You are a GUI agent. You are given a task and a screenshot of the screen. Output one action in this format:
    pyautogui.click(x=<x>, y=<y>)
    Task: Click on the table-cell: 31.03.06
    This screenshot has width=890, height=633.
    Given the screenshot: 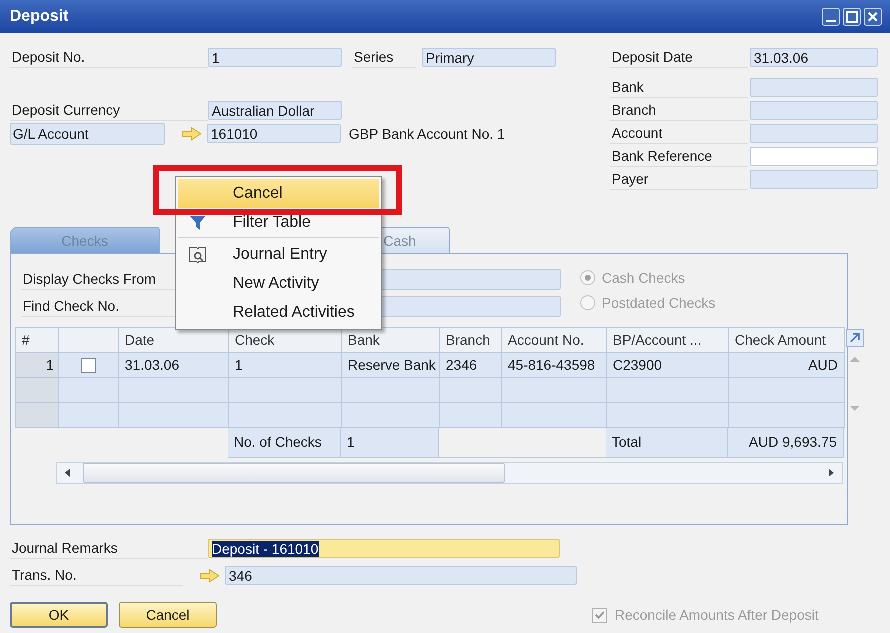 What is the action you would take?
    pyautogui.click(x=174, y=365)
    